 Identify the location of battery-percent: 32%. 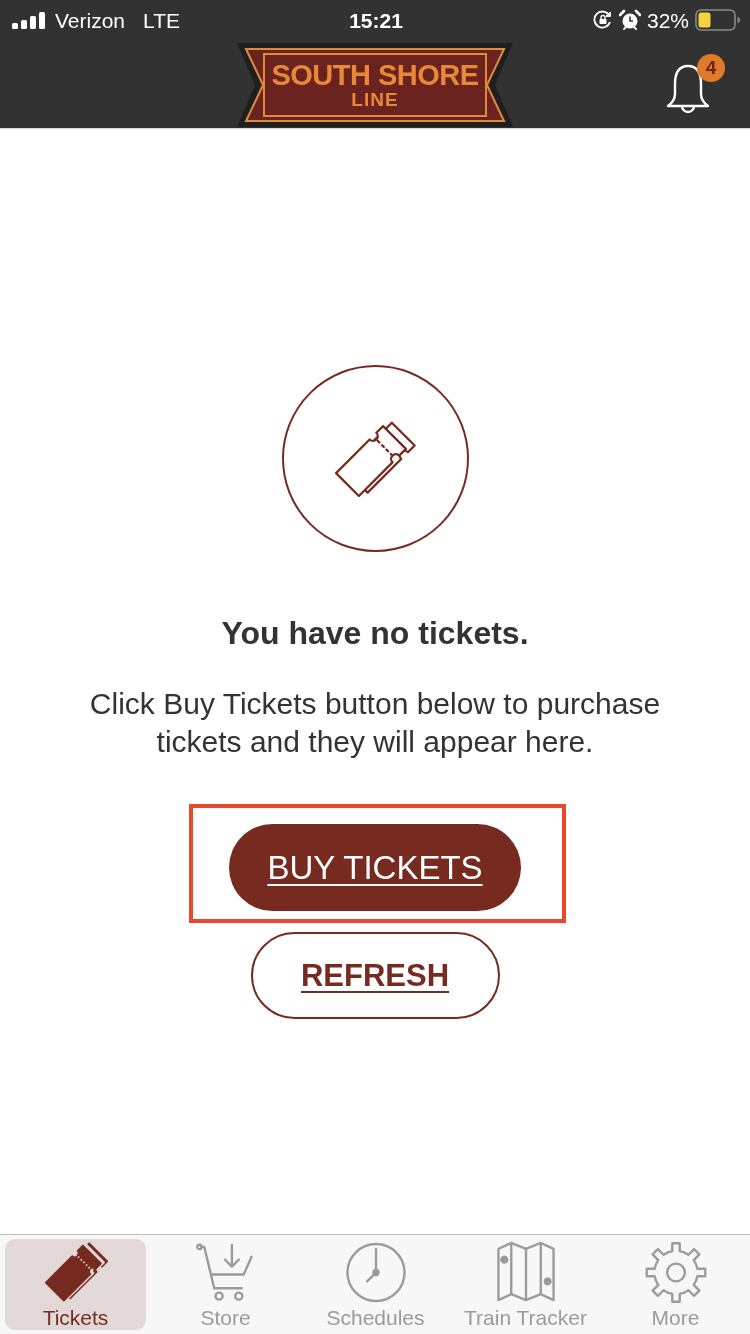
(667, 20).